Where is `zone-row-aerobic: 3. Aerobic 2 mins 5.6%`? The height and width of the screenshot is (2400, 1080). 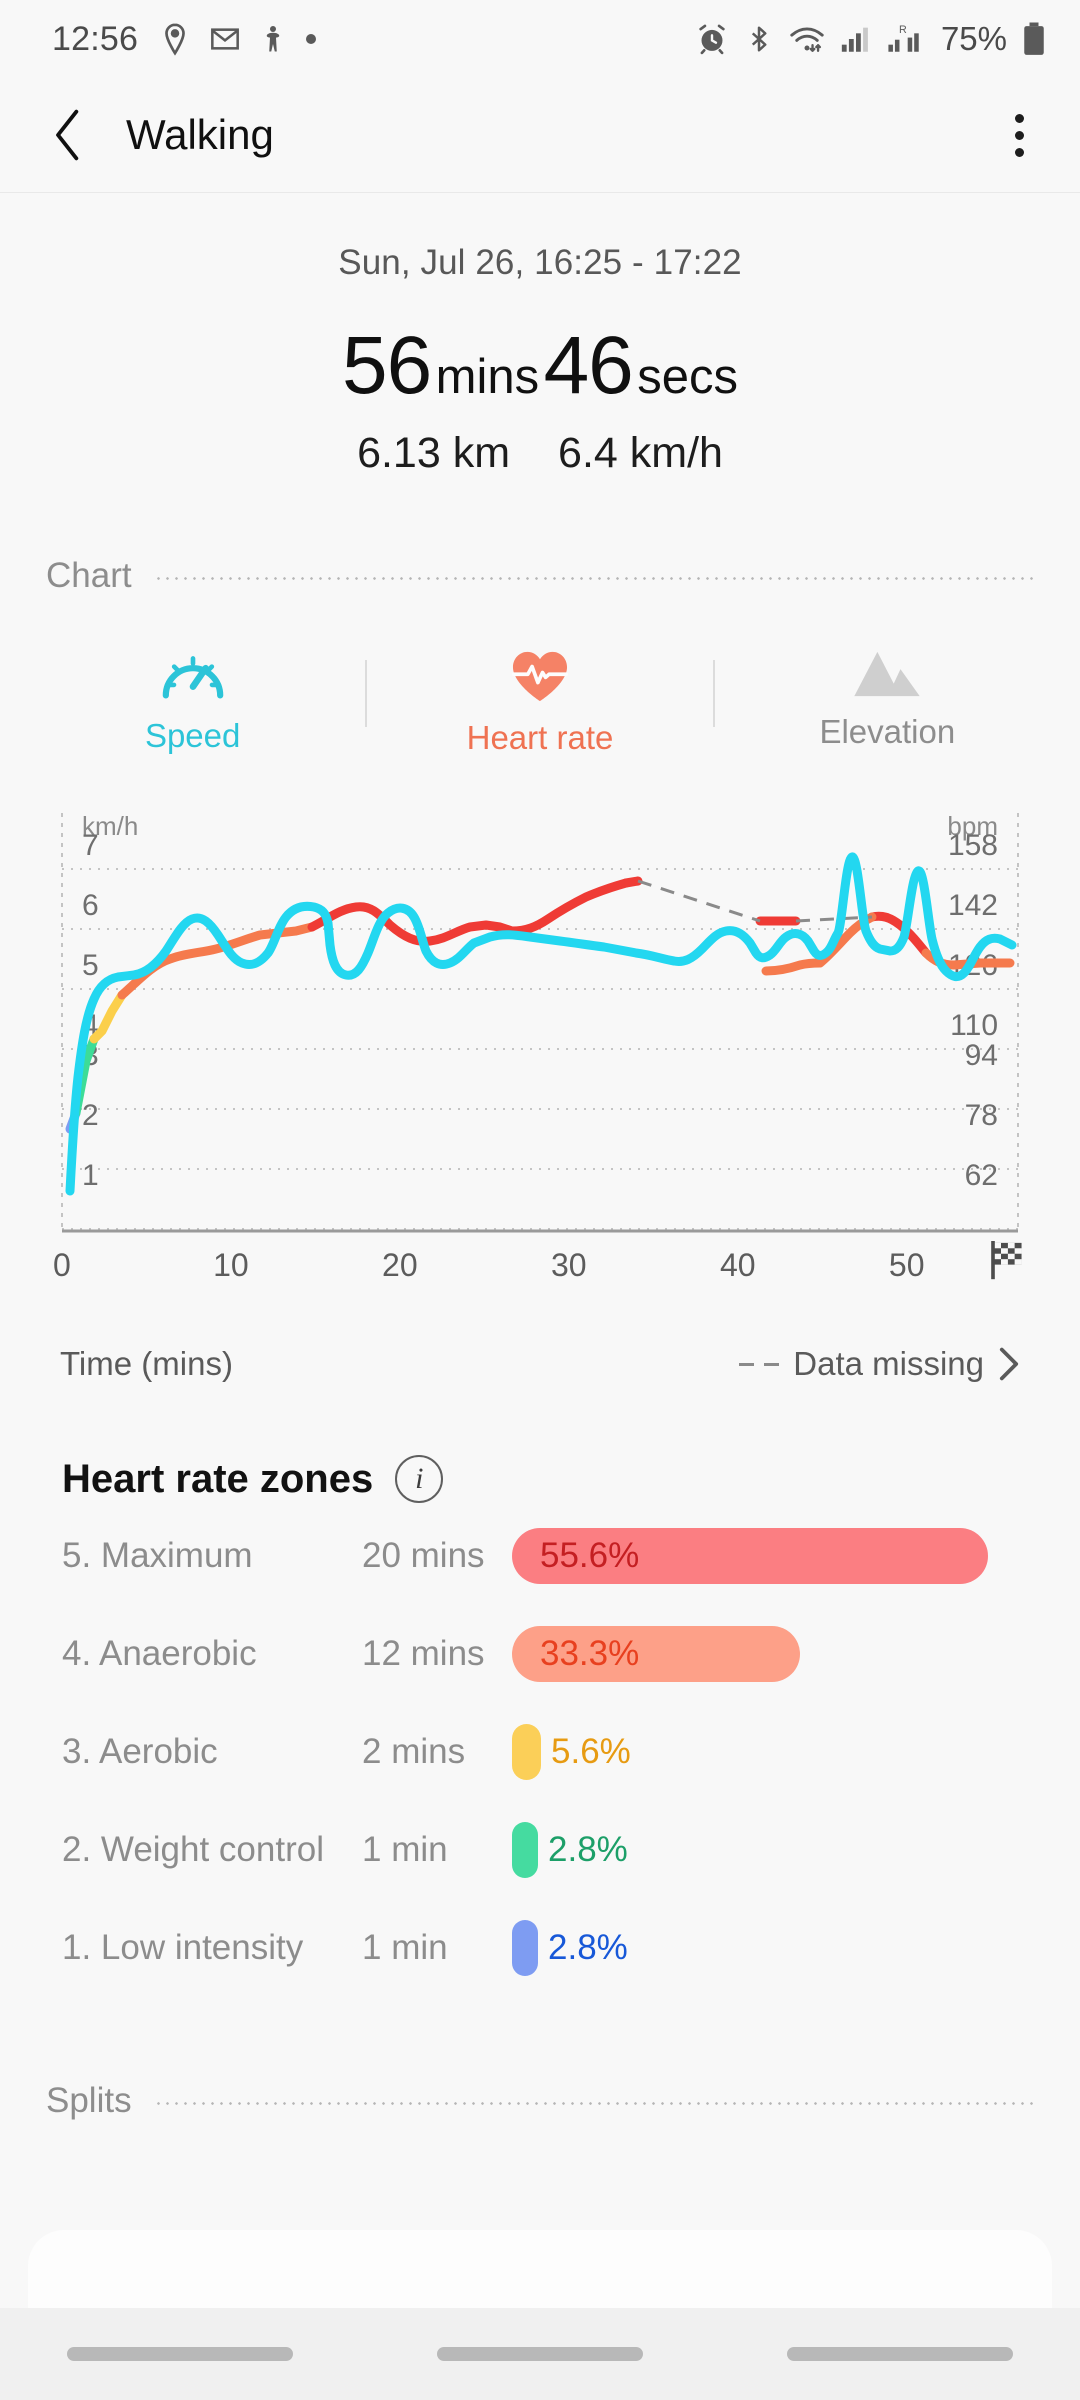 zone-row-aerobic: 3. Aerobic 2 mins 5.6% is located at coordinates (540, 1752).